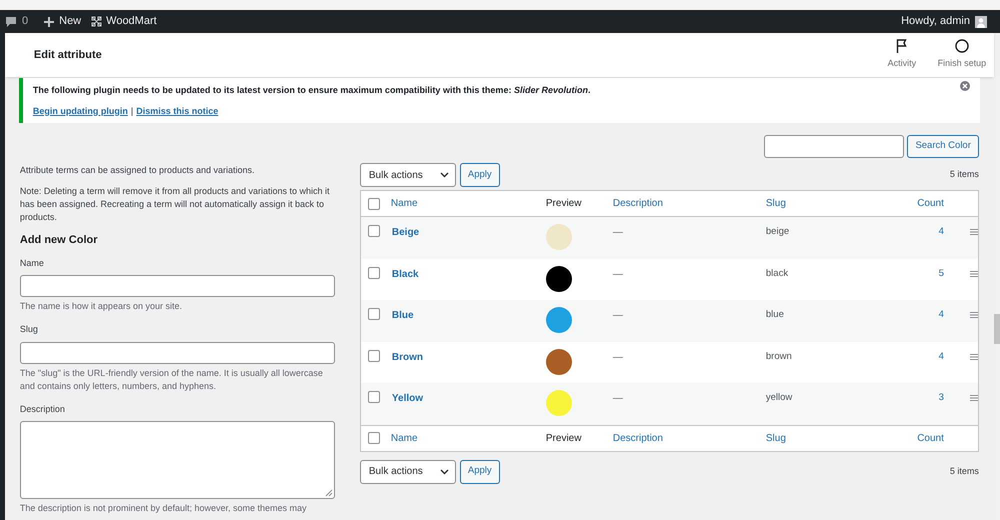 The width and height of the screenshot is (1000, 520). Describe the element at coordinates (49, 21) in the screenshot. I see `plus-icon` at that location.